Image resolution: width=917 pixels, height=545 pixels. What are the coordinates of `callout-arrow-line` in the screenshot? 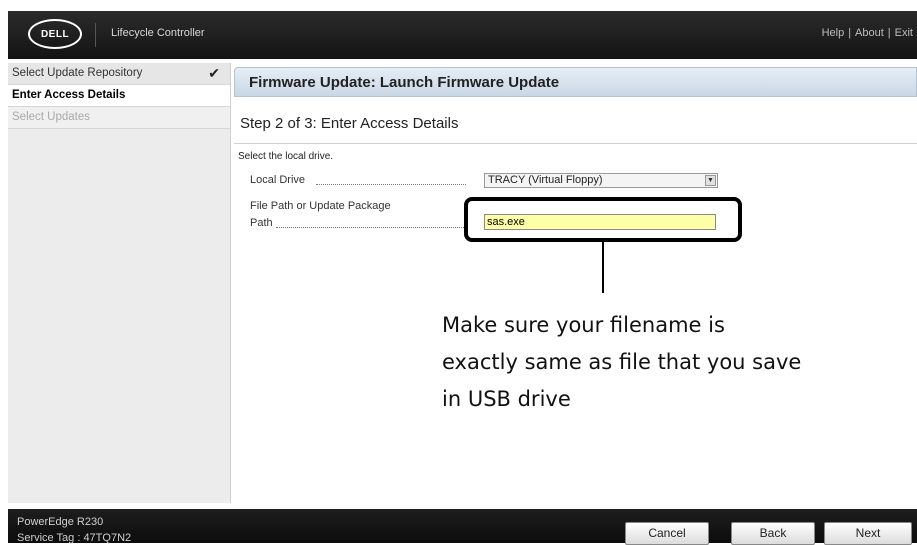 It's located at (603, 271).